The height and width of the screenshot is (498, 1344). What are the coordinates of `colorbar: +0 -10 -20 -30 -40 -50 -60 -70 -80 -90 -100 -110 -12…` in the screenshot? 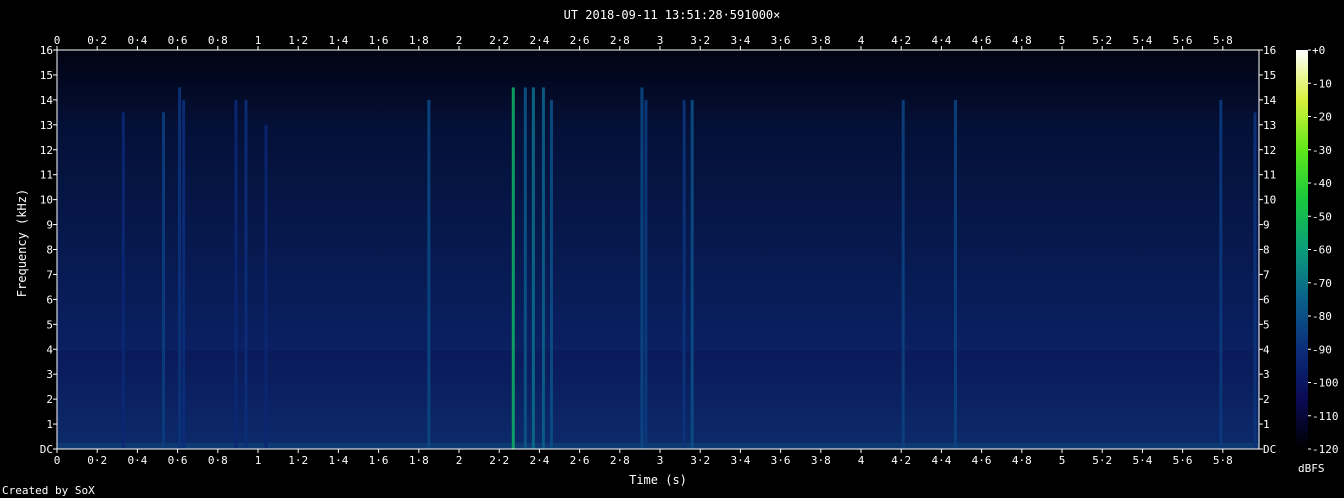 It's located at (1317, 250).